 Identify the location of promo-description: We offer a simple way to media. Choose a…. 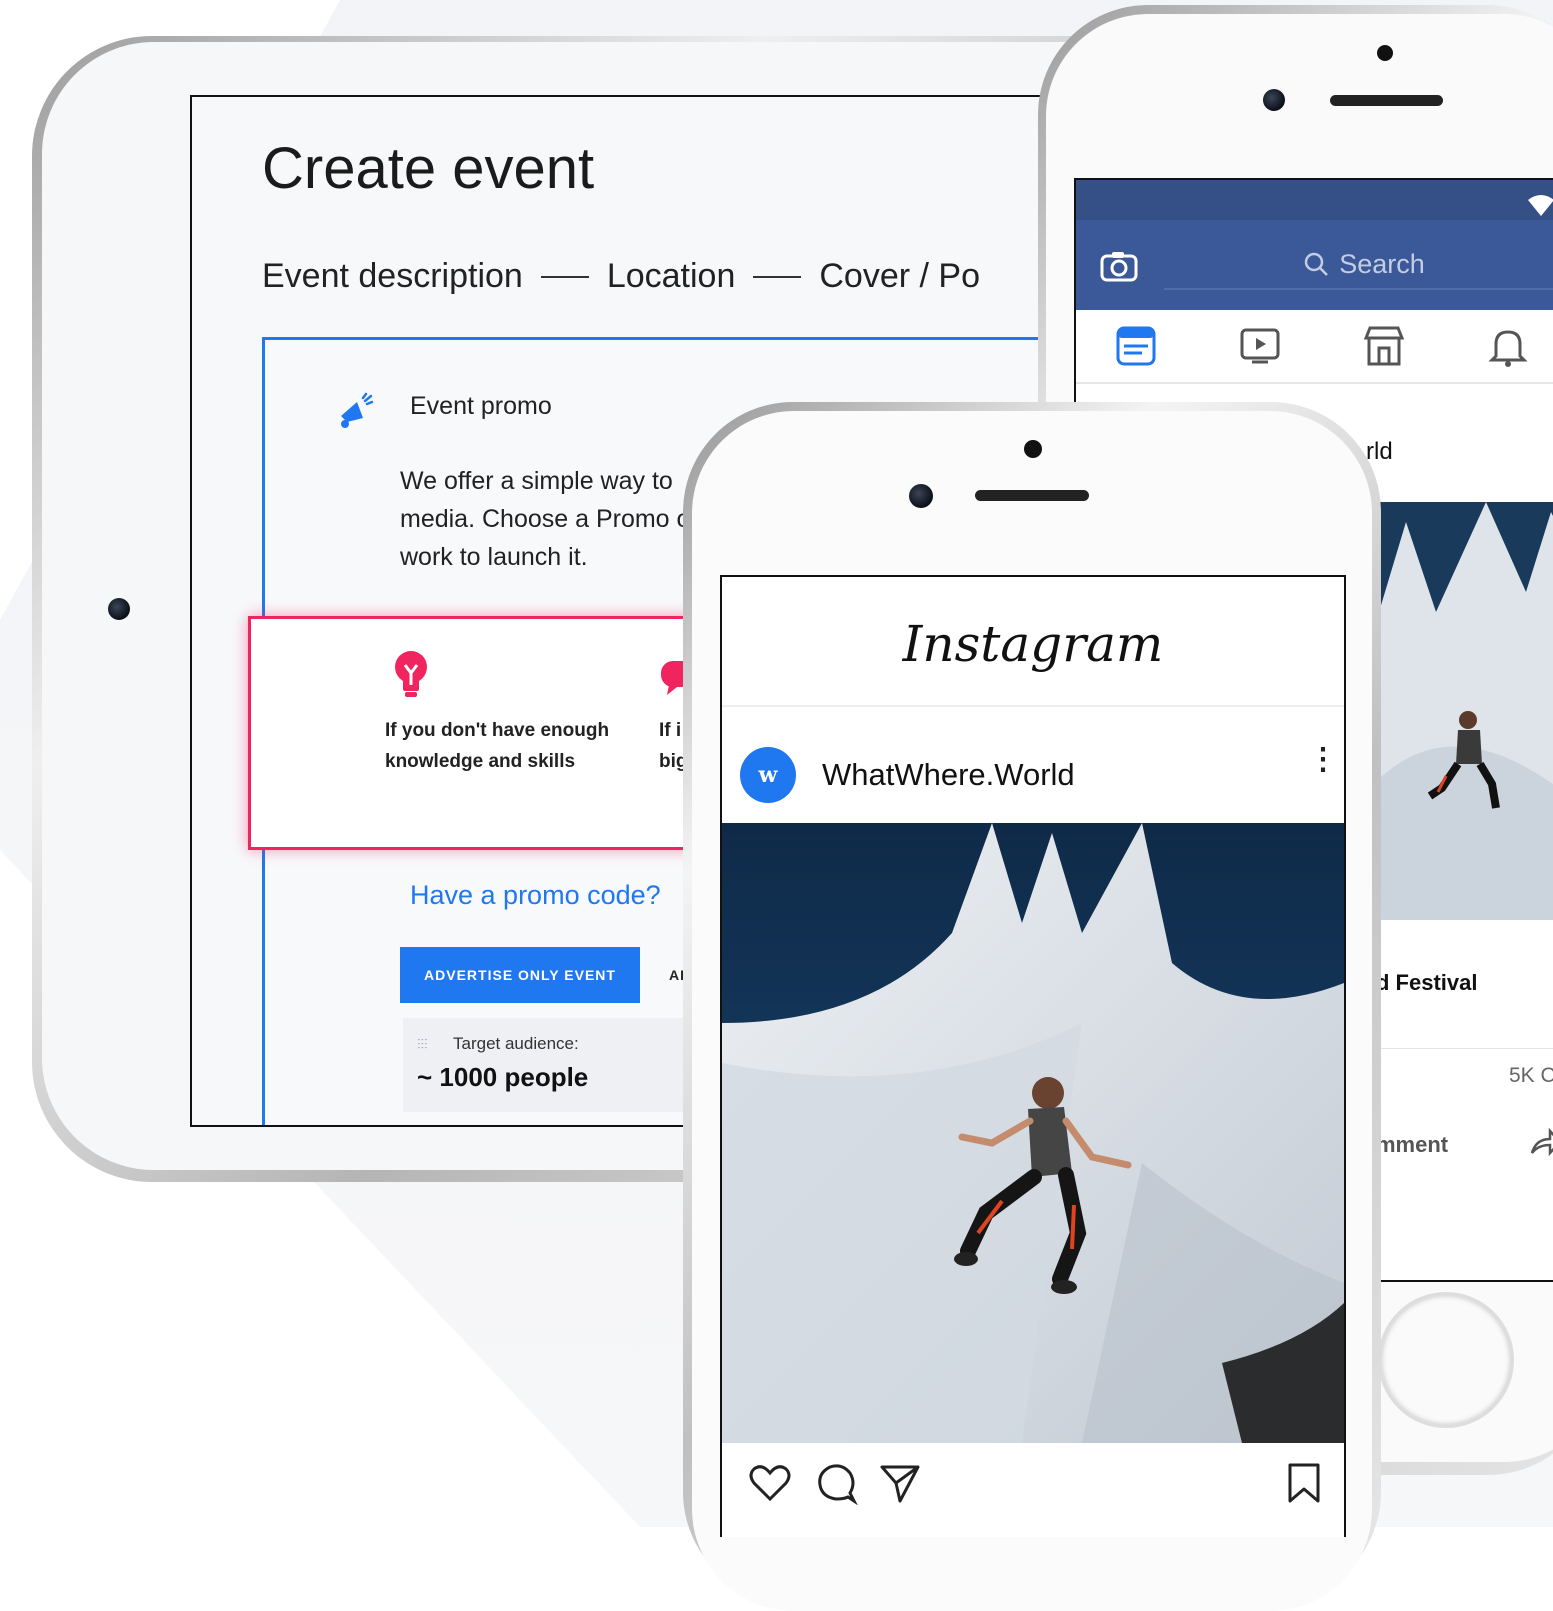
(549, 519).